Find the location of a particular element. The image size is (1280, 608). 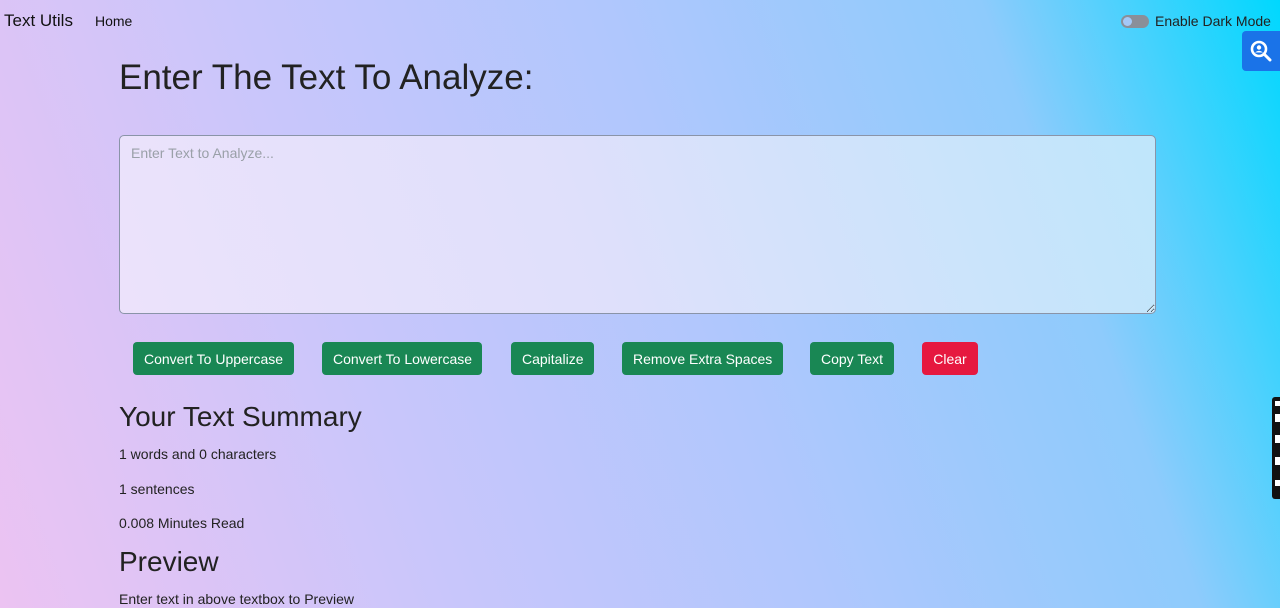

nav-home-link: Home is located at coordinates (113, 21).